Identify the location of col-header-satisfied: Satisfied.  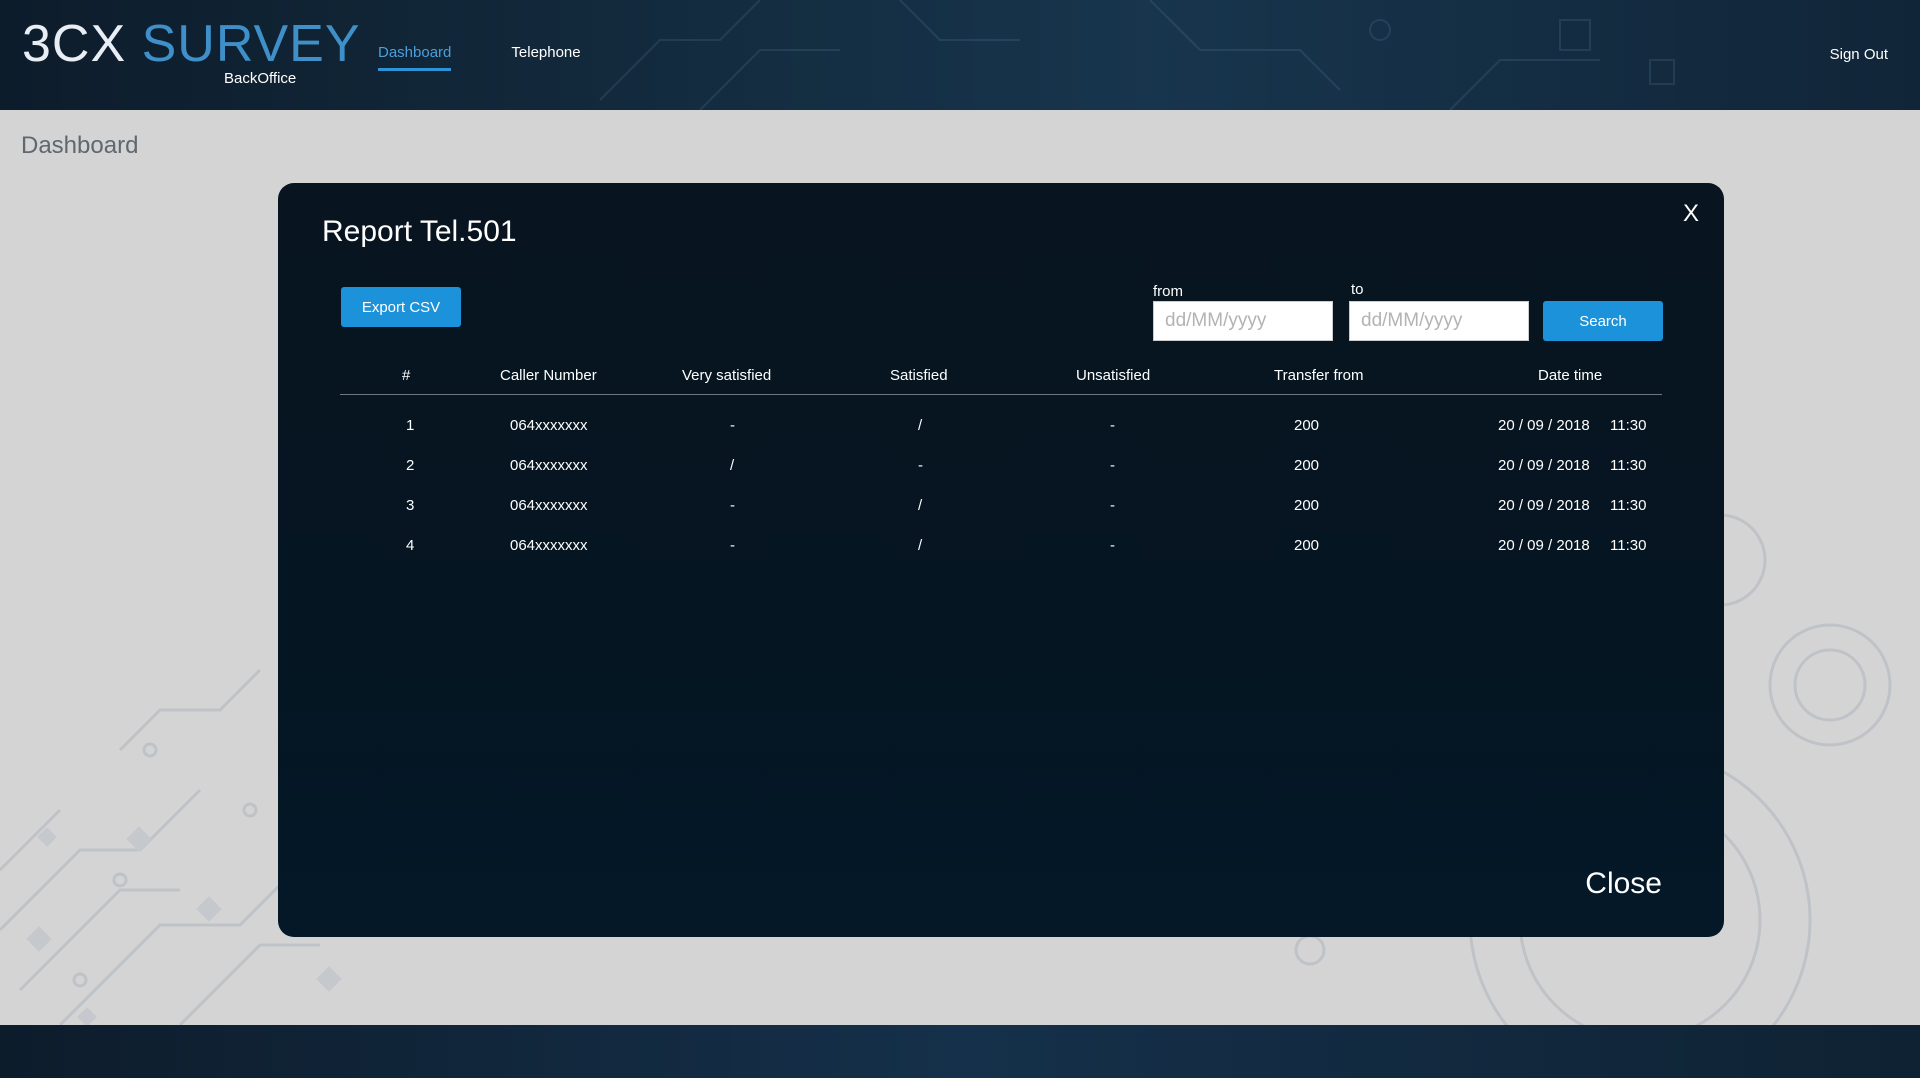
(919, 375).